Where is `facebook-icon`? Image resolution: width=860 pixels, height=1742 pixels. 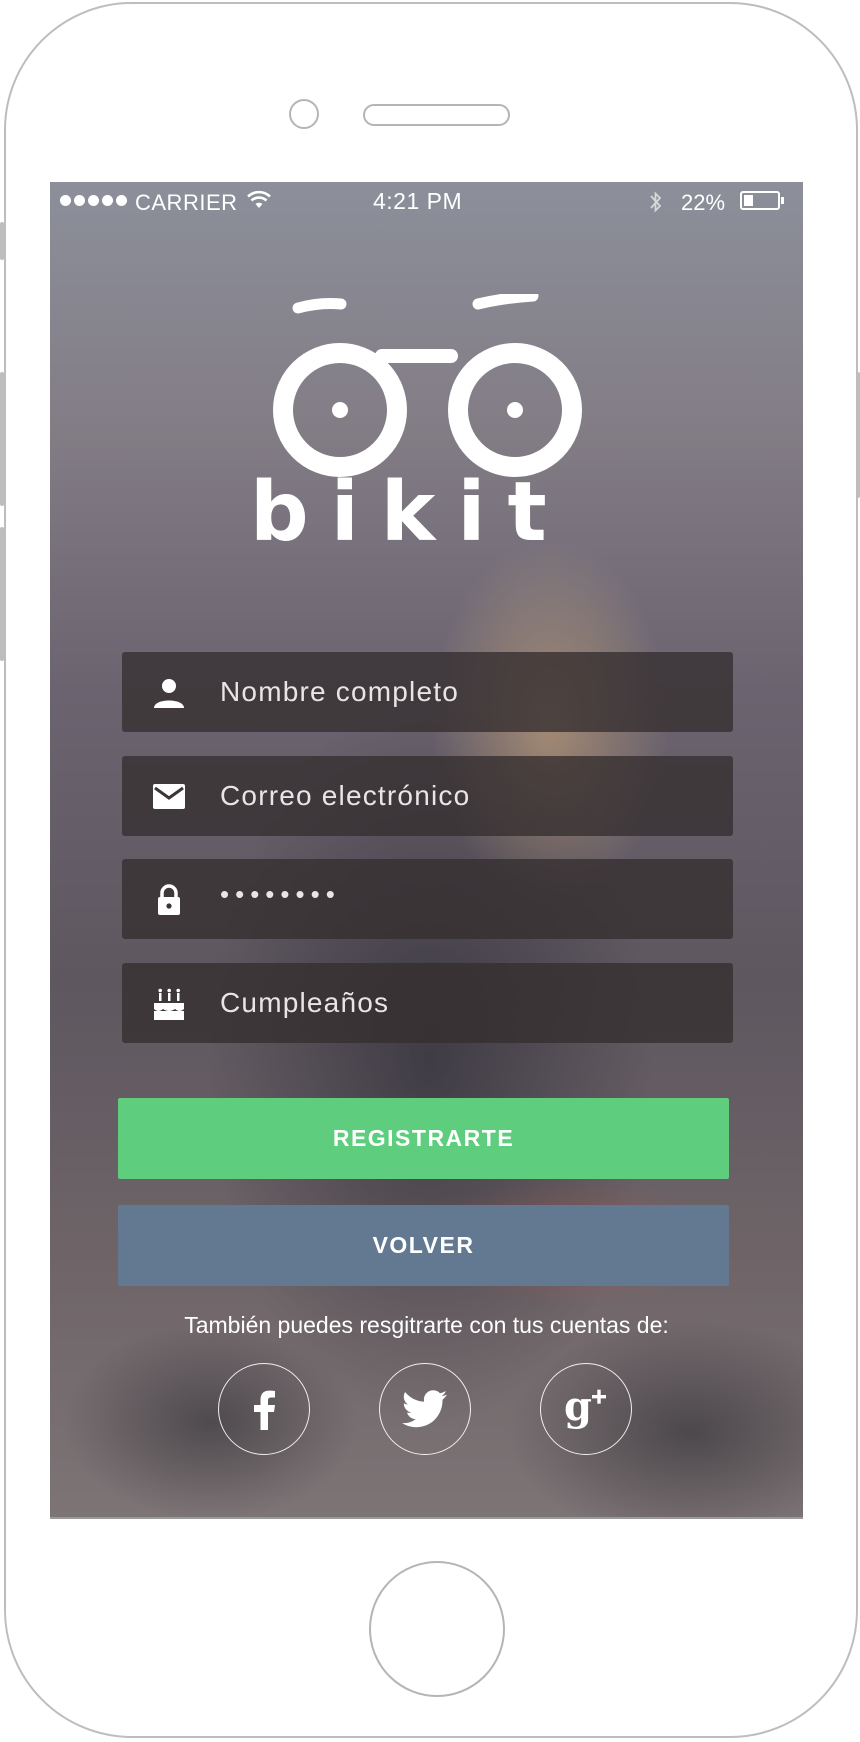
facebook-icon is located at coordinates (264, 1410).